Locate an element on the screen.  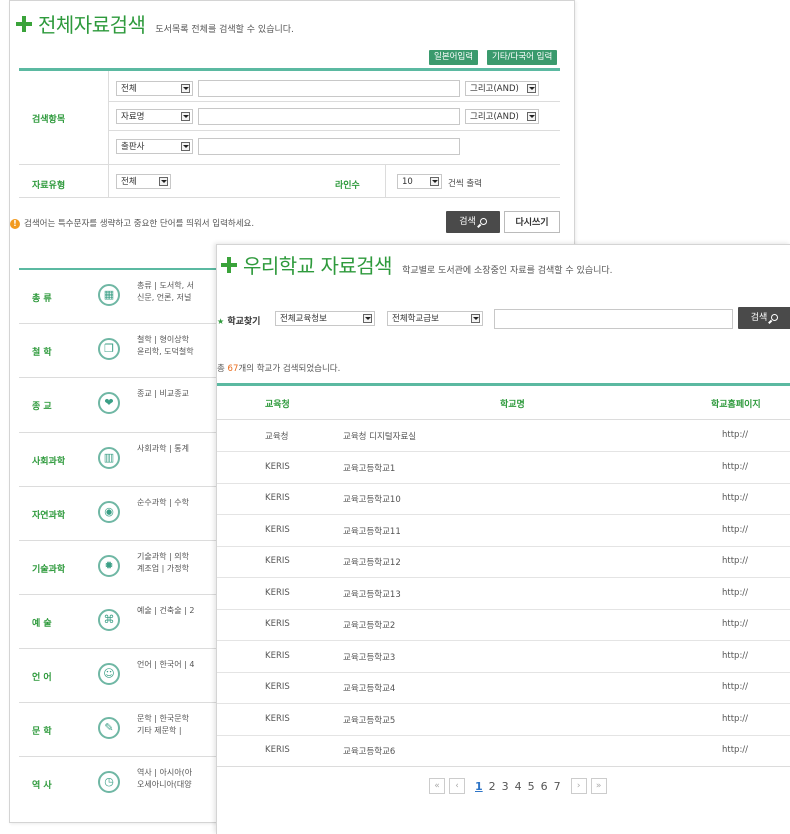
category-item: 철 학 ❐ 철학 | 형이상학 윤리학, 도덕철학 is located at coordinates (115, 350).